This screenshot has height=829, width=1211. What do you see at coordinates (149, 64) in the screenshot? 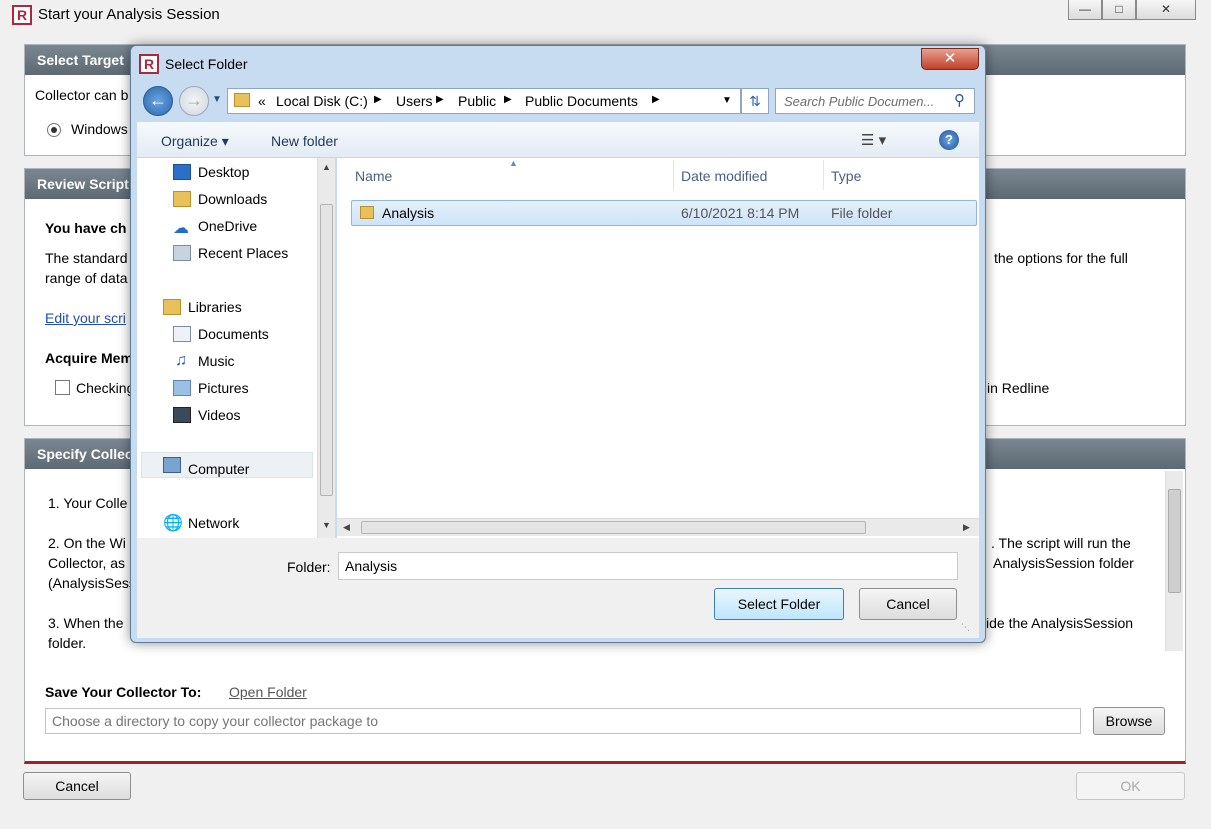
I see `dialog-logo: R` at bounding box center [149, 64].